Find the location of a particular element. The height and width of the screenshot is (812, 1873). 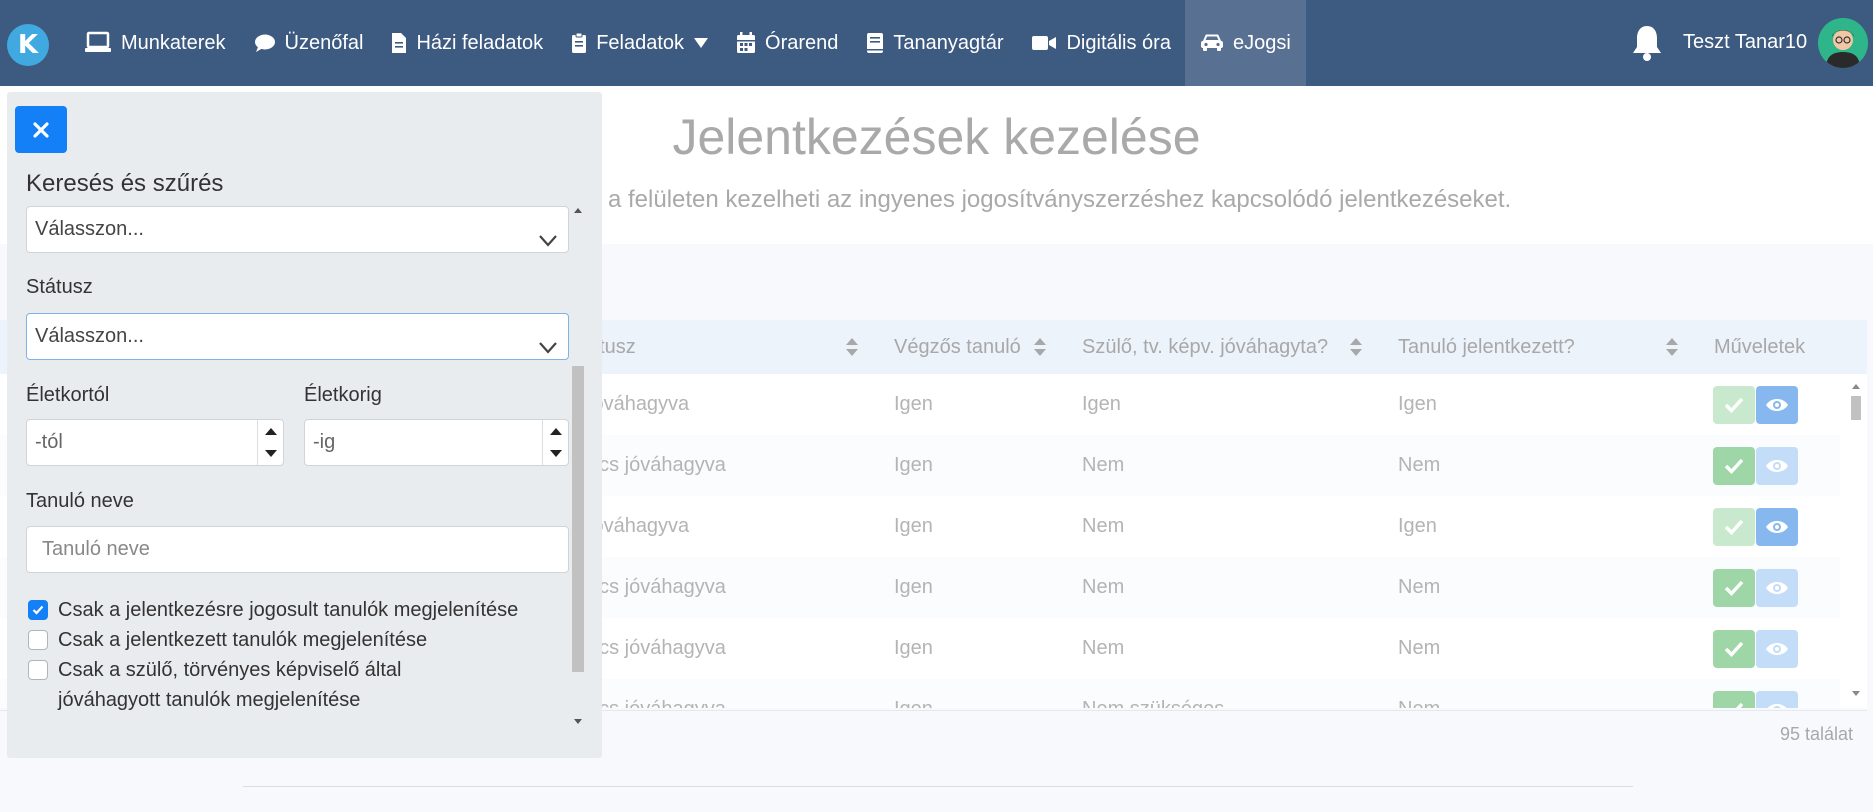

close-panel-button is located at coordinates (41, 129).